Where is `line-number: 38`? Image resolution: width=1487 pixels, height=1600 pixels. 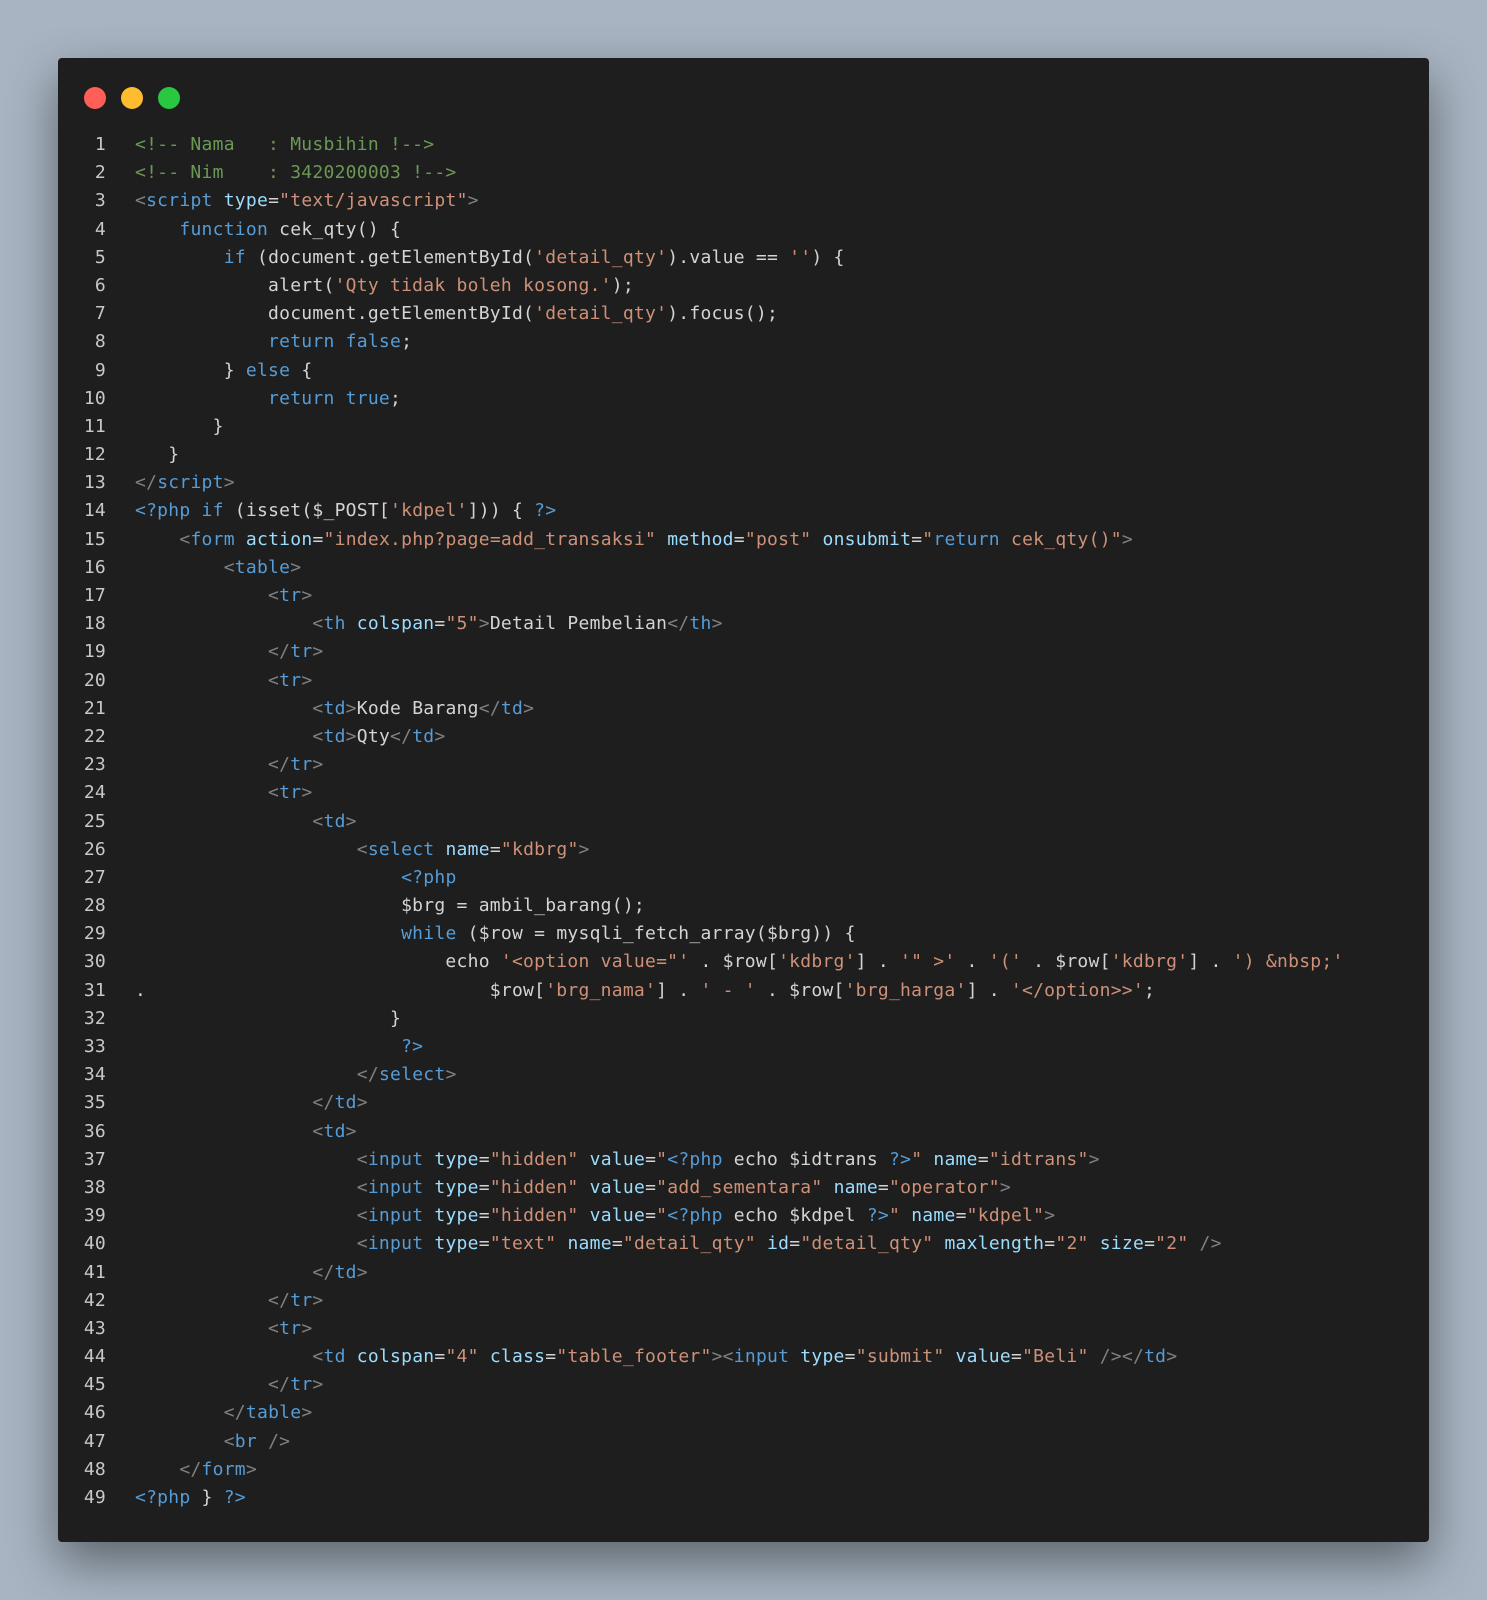 line-number: 38 is located at coordinates (94, 1187).